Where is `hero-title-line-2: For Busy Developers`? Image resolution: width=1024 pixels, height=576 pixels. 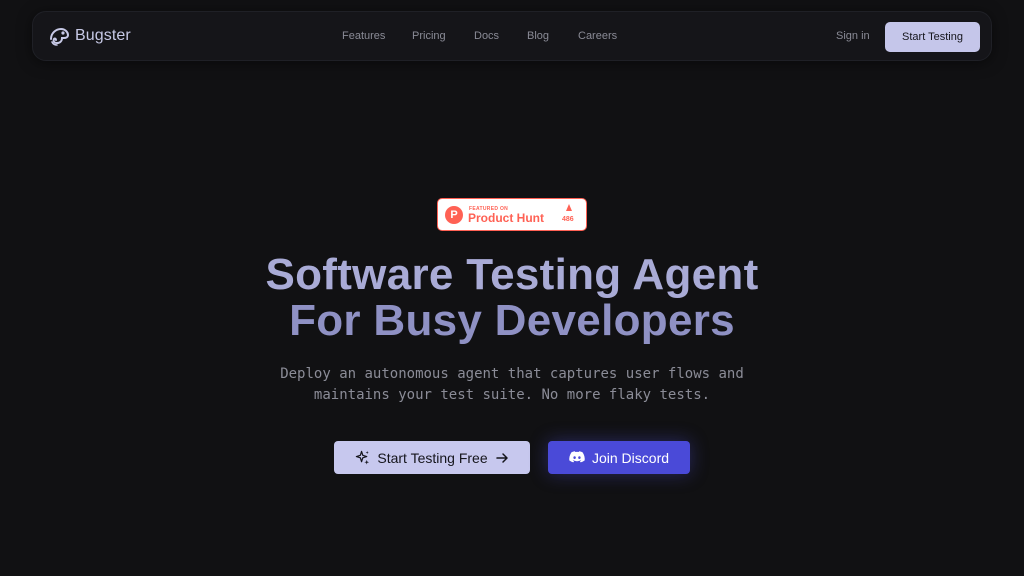
hero-title-line-2: For Busy Developers is located at coordinates (512, 320).